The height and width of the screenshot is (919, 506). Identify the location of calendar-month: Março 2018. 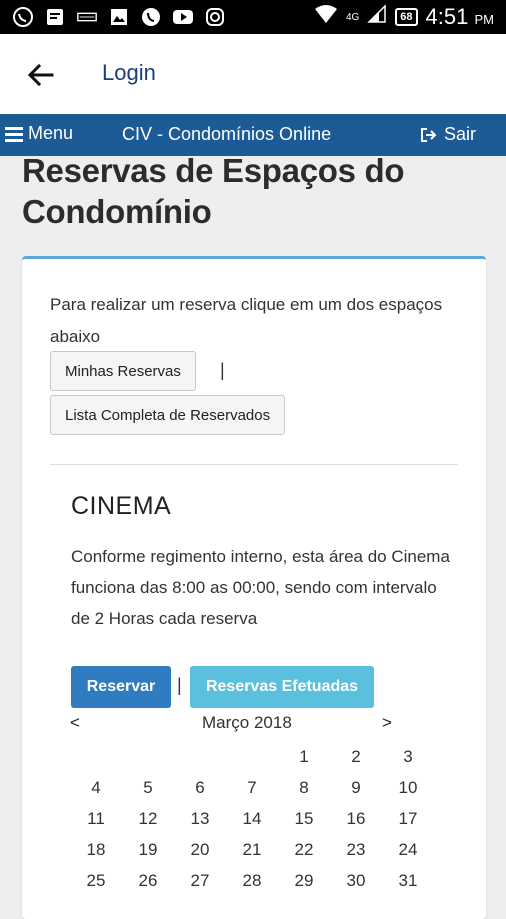
(247, 722).